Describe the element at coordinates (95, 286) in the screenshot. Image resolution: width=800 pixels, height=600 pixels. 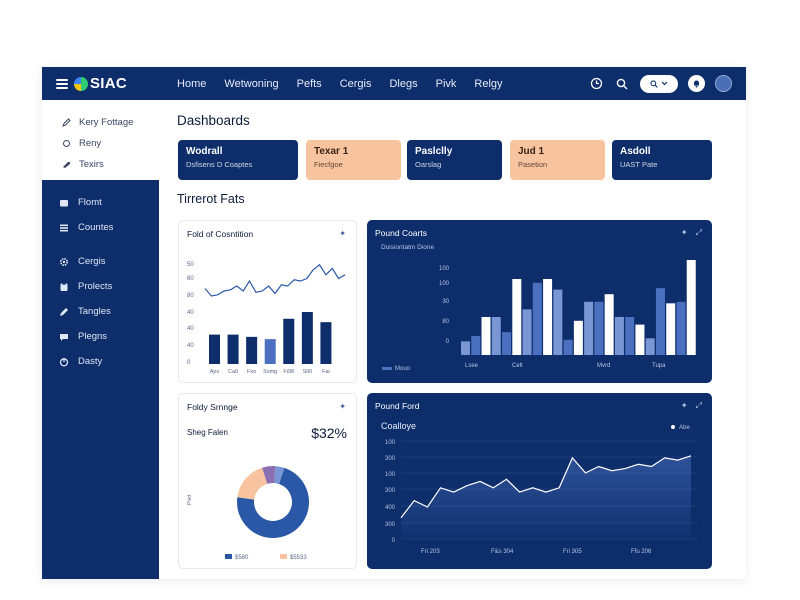
I see `sidebar-item-label: Prolects` at that location.